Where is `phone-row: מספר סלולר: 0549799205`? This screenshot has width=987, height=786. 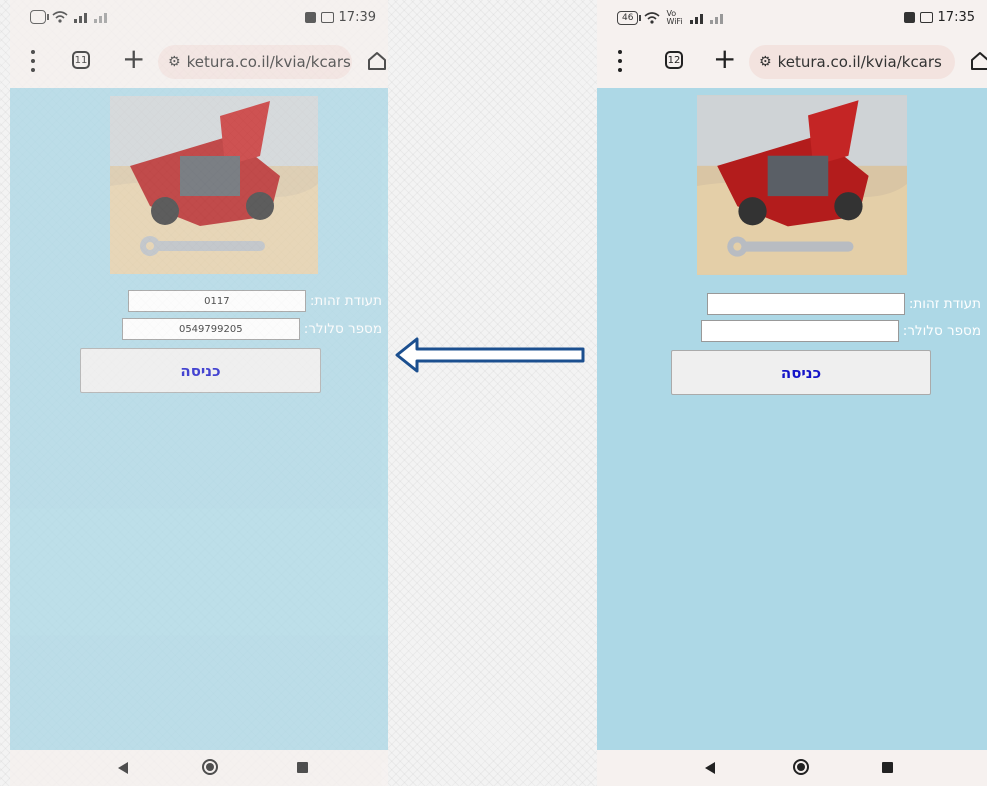
phone-row: מספר סלולר: 0549799205 is located at coordinates (254, 329).